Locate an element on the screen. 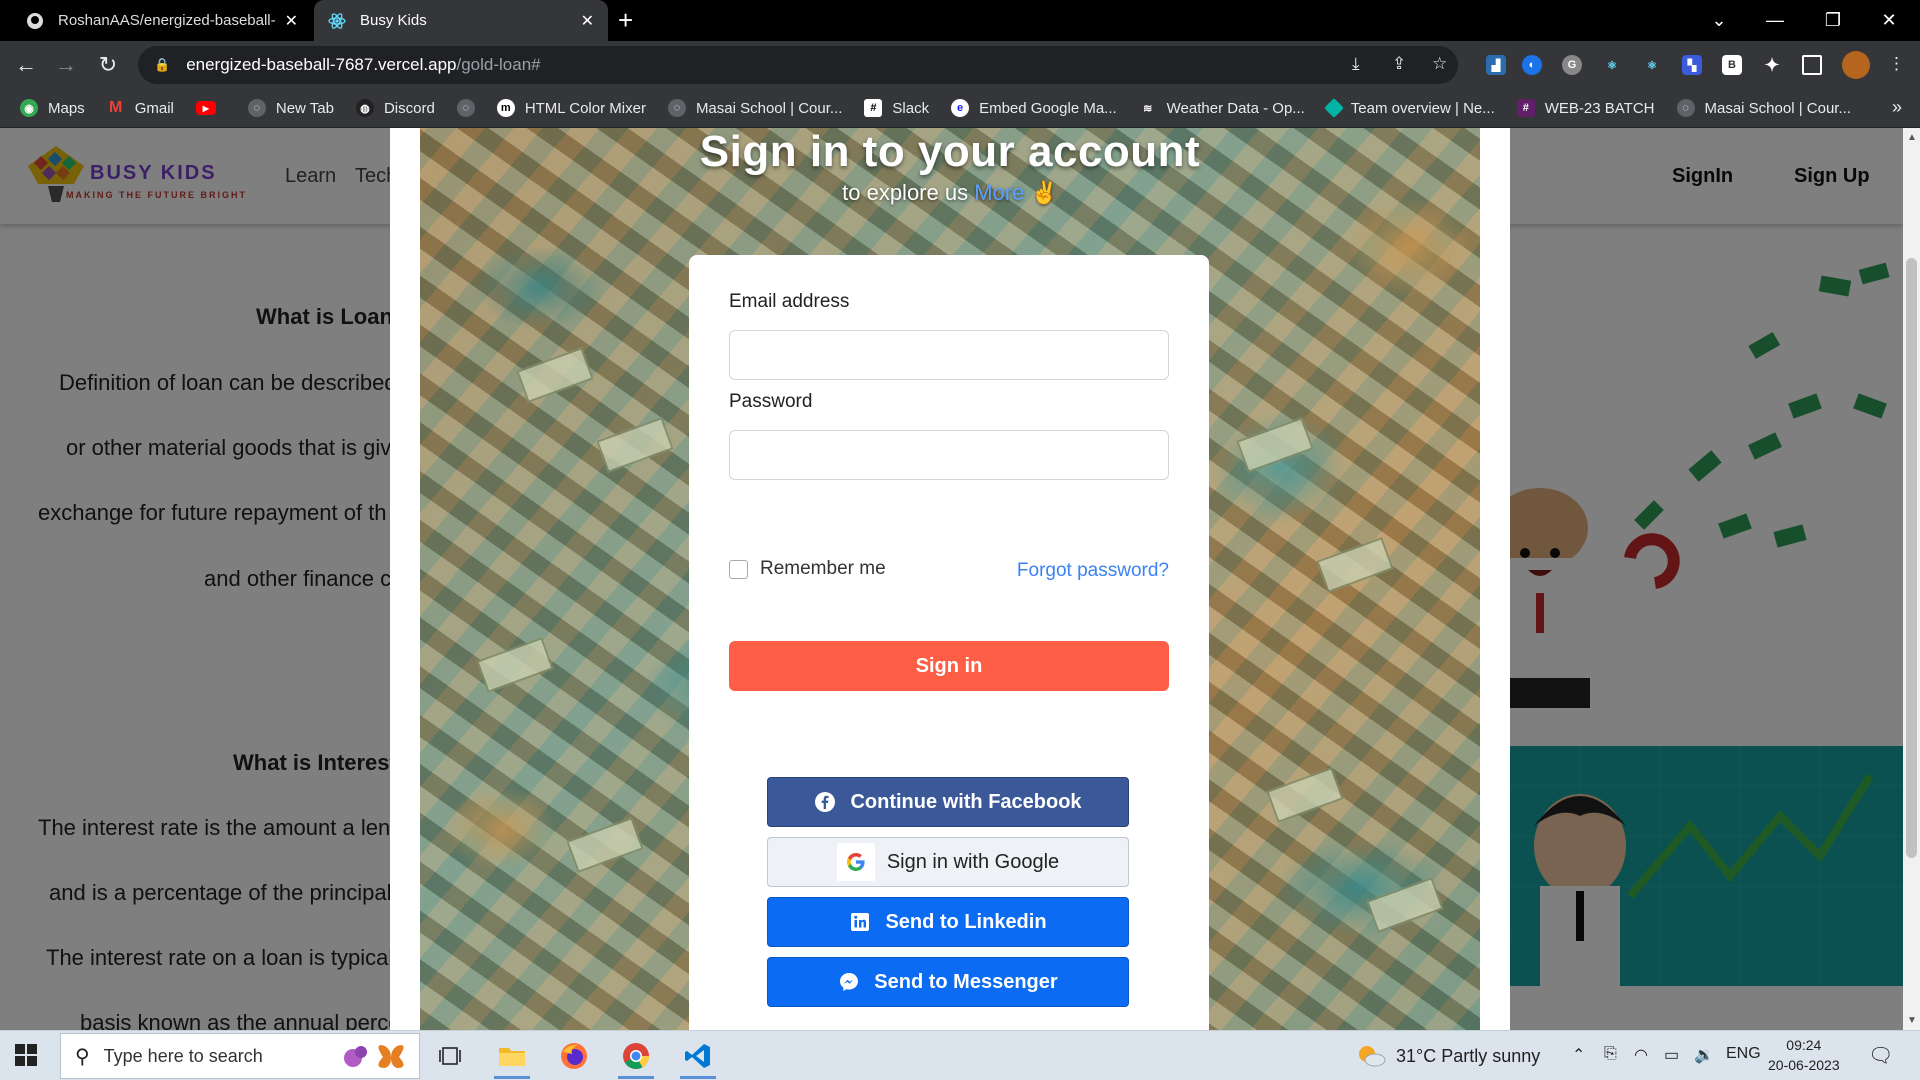 Image resolution: width=1920 pixels, height=1080 pixels. task-view-icon is located at coordinates (450, 1056).